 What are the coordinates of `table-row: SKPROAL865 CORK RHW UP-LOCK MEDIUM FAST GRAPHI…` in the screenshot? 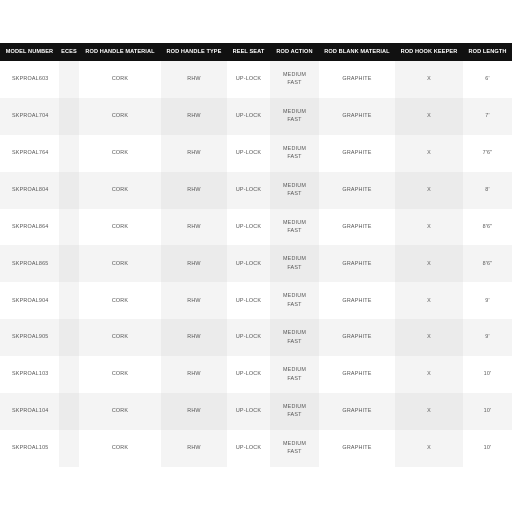 It's located at (256, 264).